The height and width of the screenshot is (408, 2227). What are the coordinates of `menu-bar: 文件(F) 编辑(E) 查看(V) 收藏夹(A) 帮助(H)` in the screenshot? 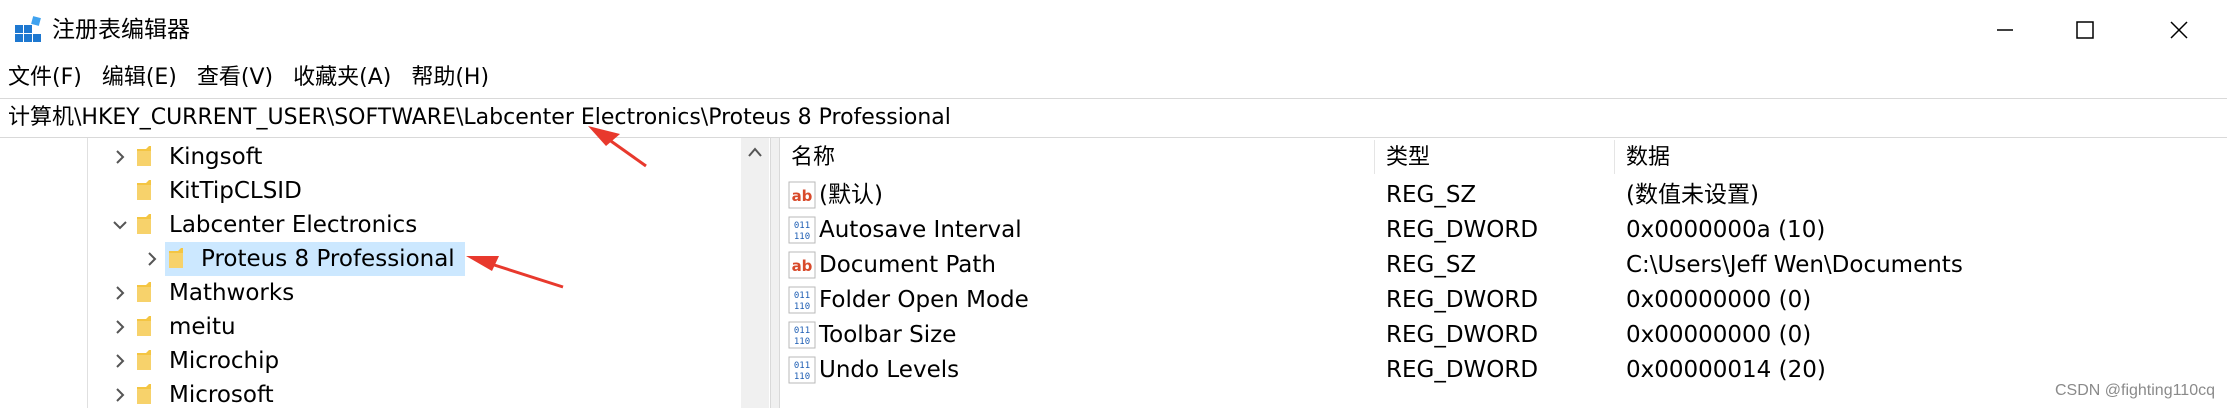 It's located at (250, 78).